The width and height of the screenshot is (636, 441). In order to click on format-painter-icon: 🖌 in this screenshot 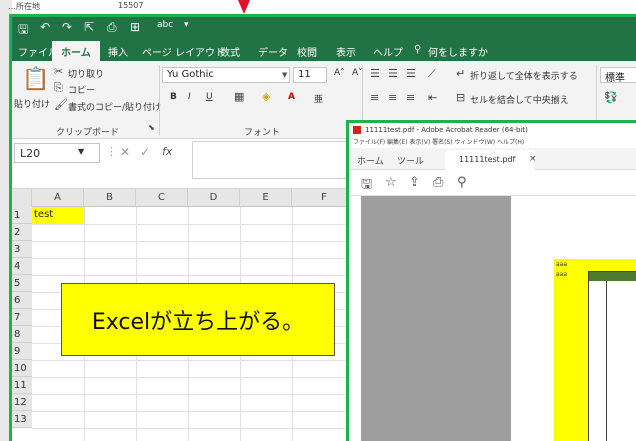, I will do `click(61, 104)`.